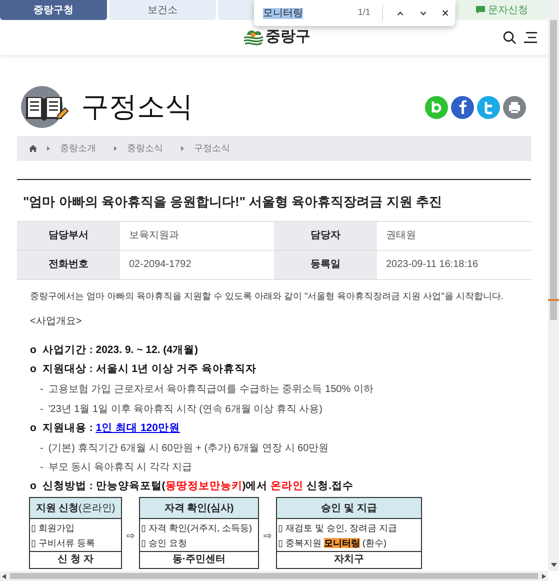 Image resolution: width=559 pixels, height=581 pixels. I want to click on site-tab: 보건소, so click(162, 10).